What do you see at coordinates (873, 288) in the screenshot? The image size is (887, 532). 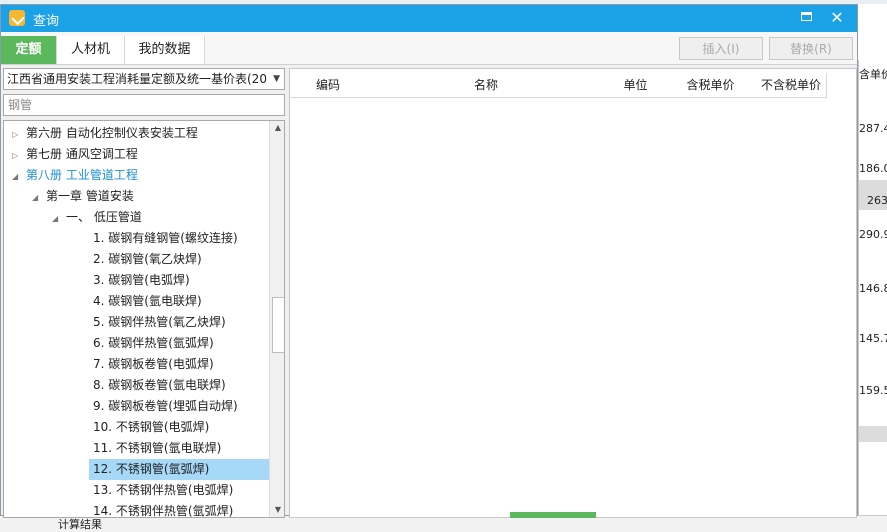 I see `background-value-cell: 146.8` at bounding box center [873, 288].